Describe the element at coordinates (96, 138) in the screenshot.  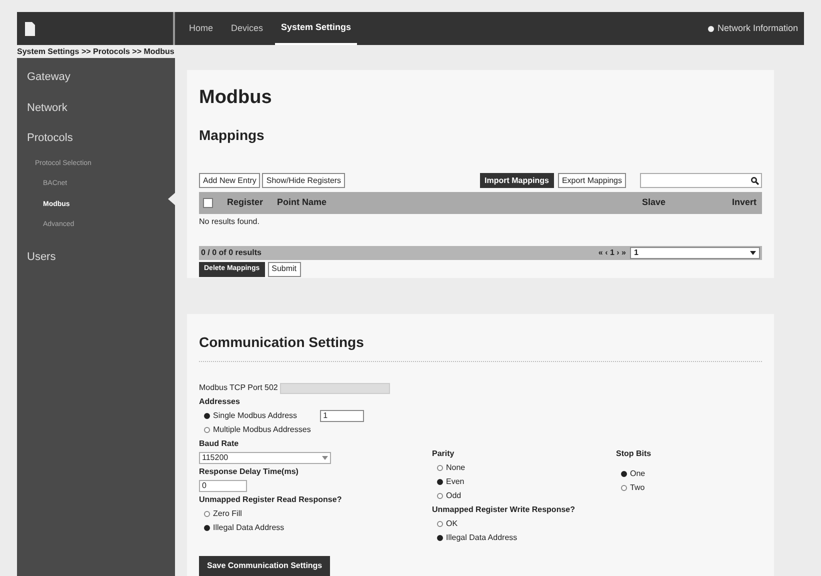
I see `sidebar-item: Protocols` at that location.